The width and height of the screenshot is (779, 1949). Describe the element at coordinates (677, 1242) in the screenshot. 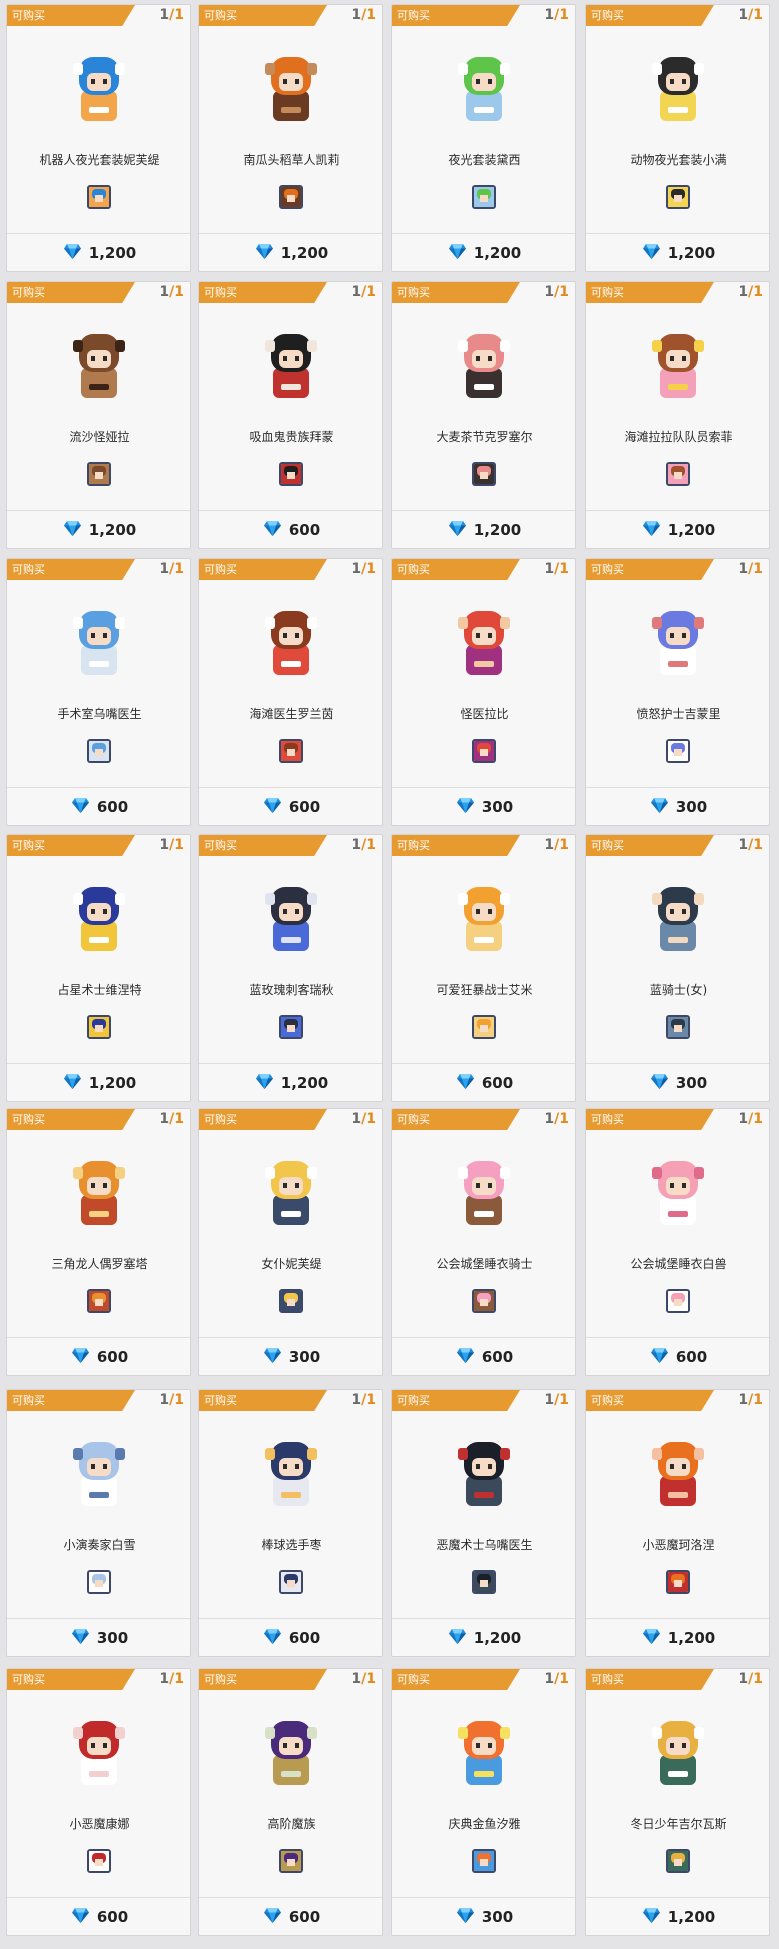

I see `shop-item-card: 可购买 1/1 公会城堡睡衣白兽 600` at that location.